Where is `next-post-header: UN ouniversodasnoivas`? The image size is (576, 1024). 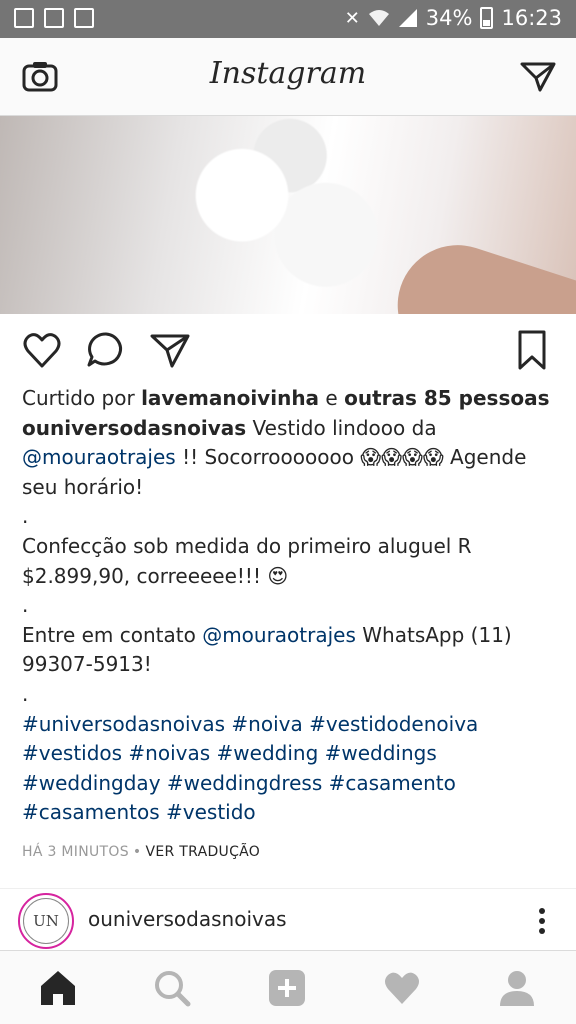 next-post-header: UN ouniversodasnoivas is located at coordinates (288, 919).